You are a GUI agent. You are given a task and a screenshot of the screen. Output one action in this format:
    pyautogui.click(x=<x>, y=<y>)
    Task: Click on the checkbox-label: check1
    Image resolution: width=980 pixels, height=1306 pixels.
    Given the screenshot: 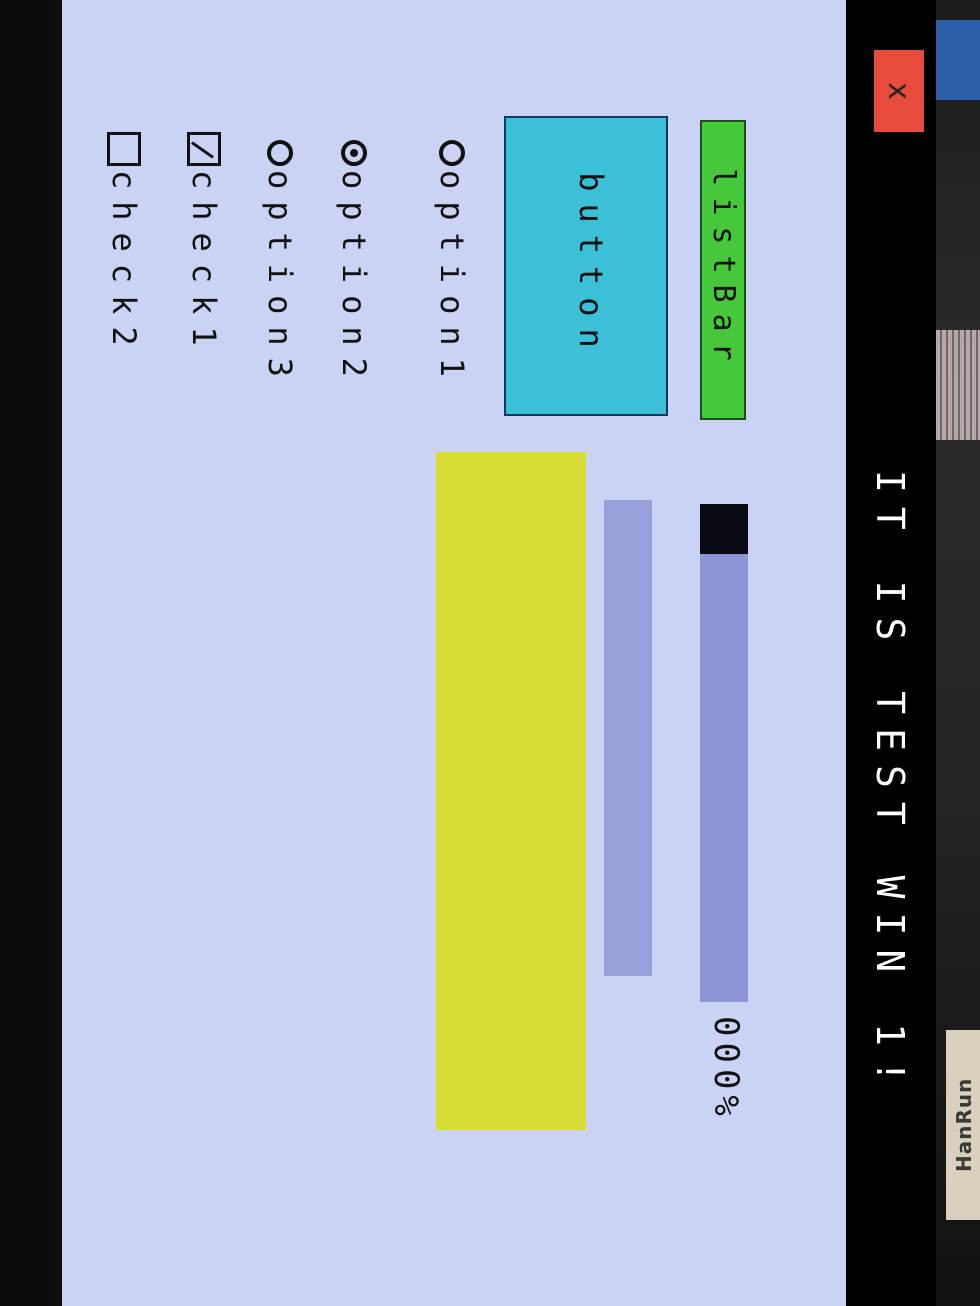 What is the action you would take?
    pyautogui.click(x=204, y=264)
    